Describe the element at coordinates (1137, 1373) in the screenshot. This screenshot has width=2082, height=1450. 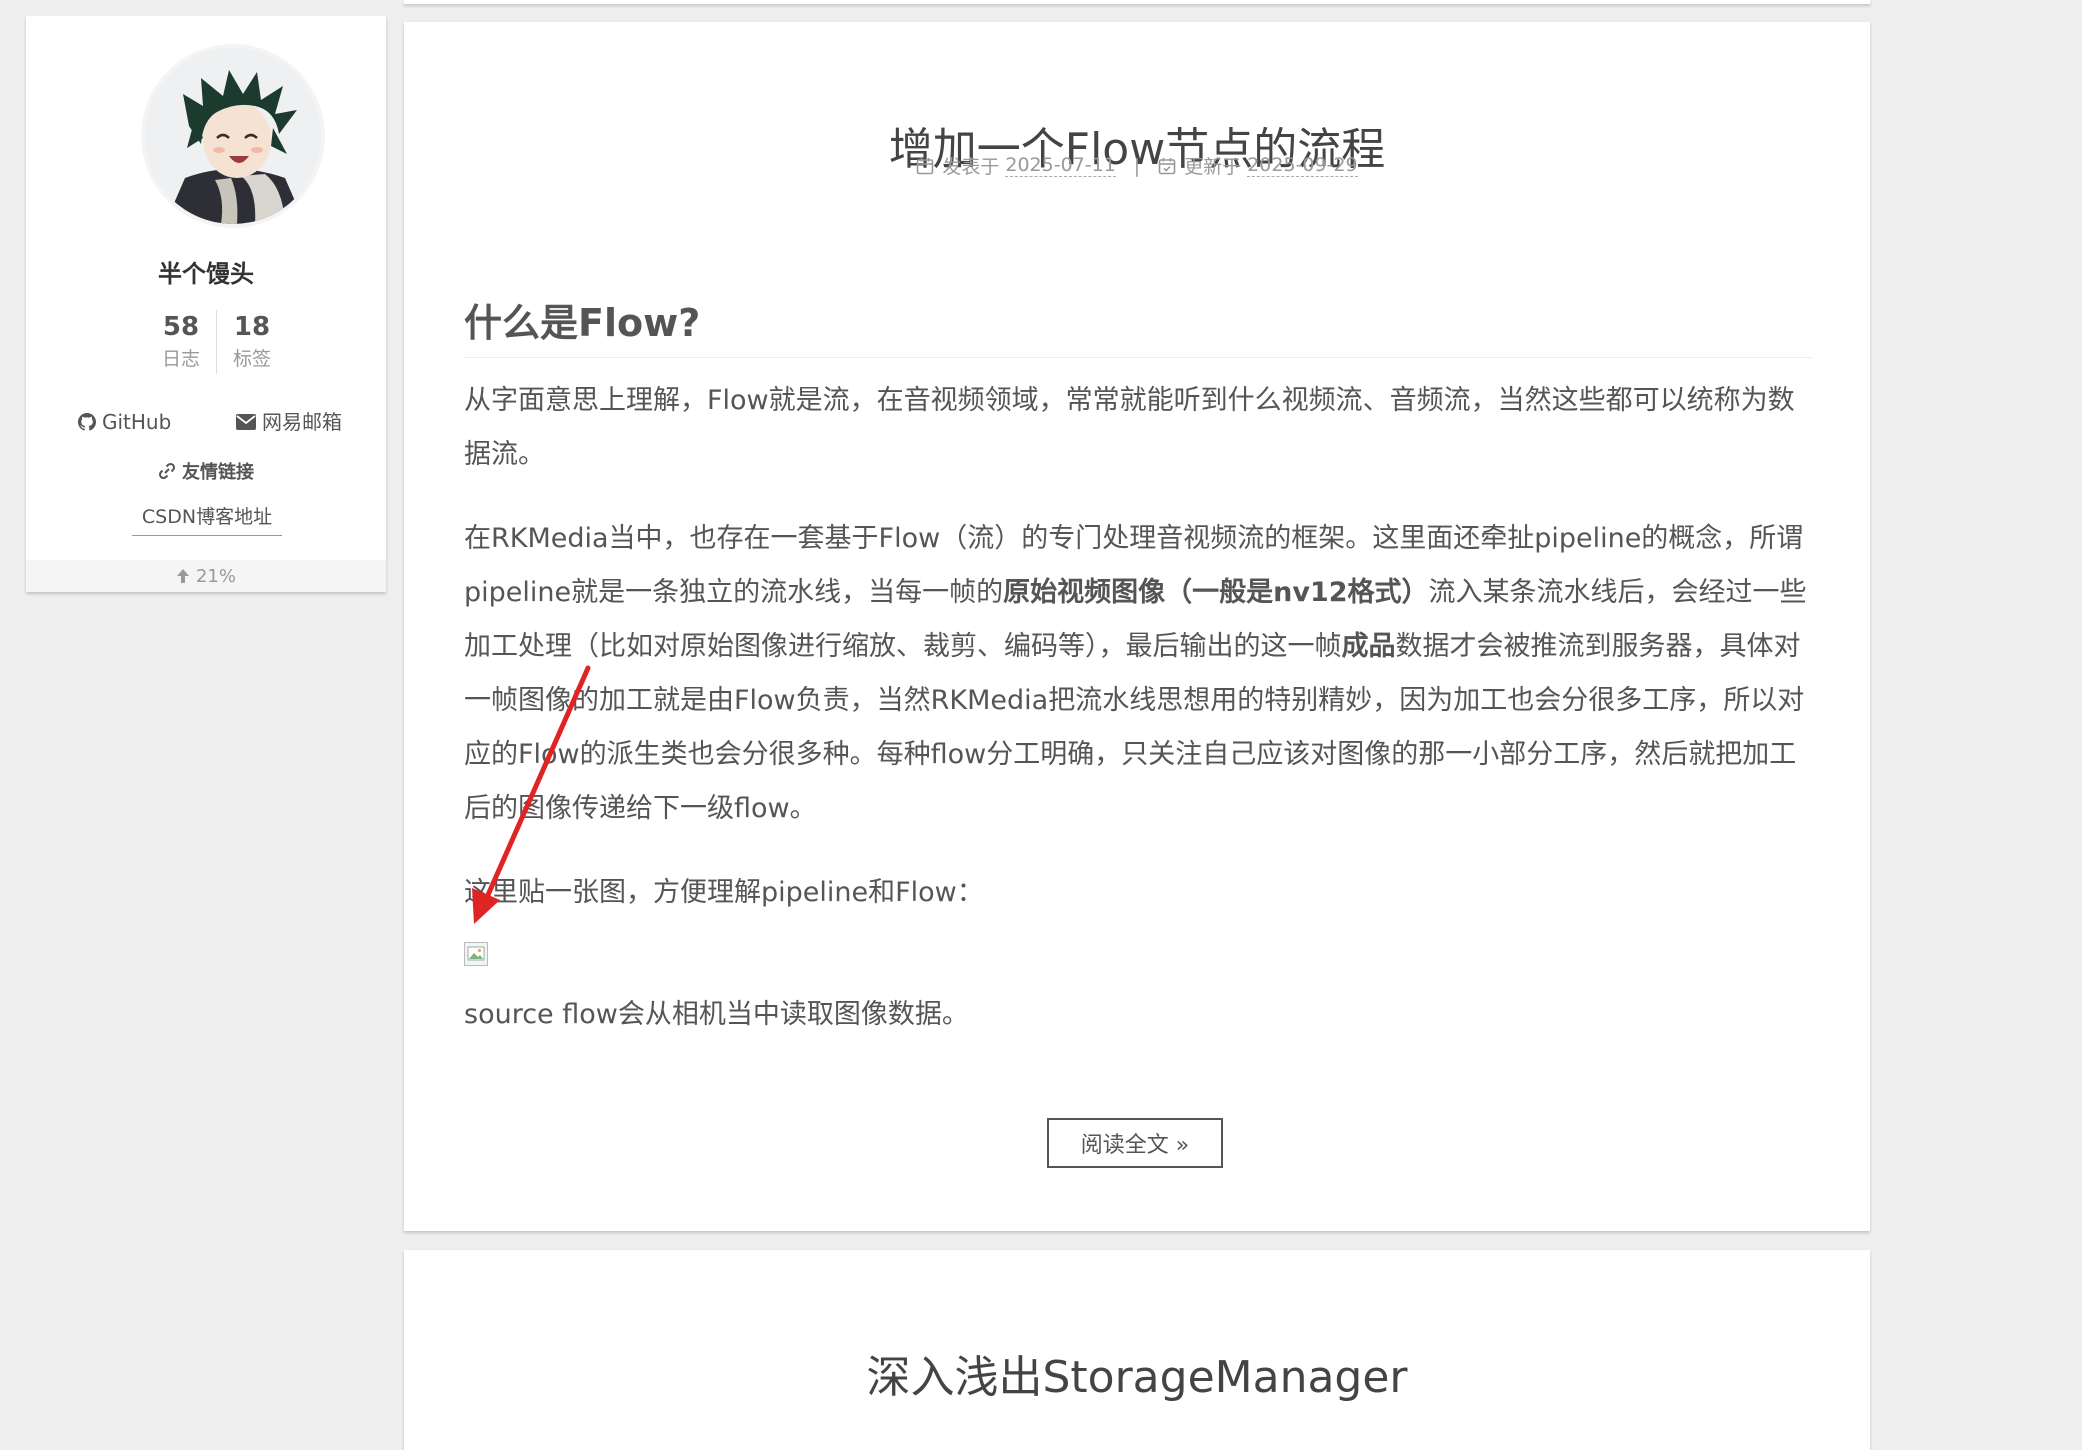
I see `post-title-link: 深入浅出StorageManager` at that location.